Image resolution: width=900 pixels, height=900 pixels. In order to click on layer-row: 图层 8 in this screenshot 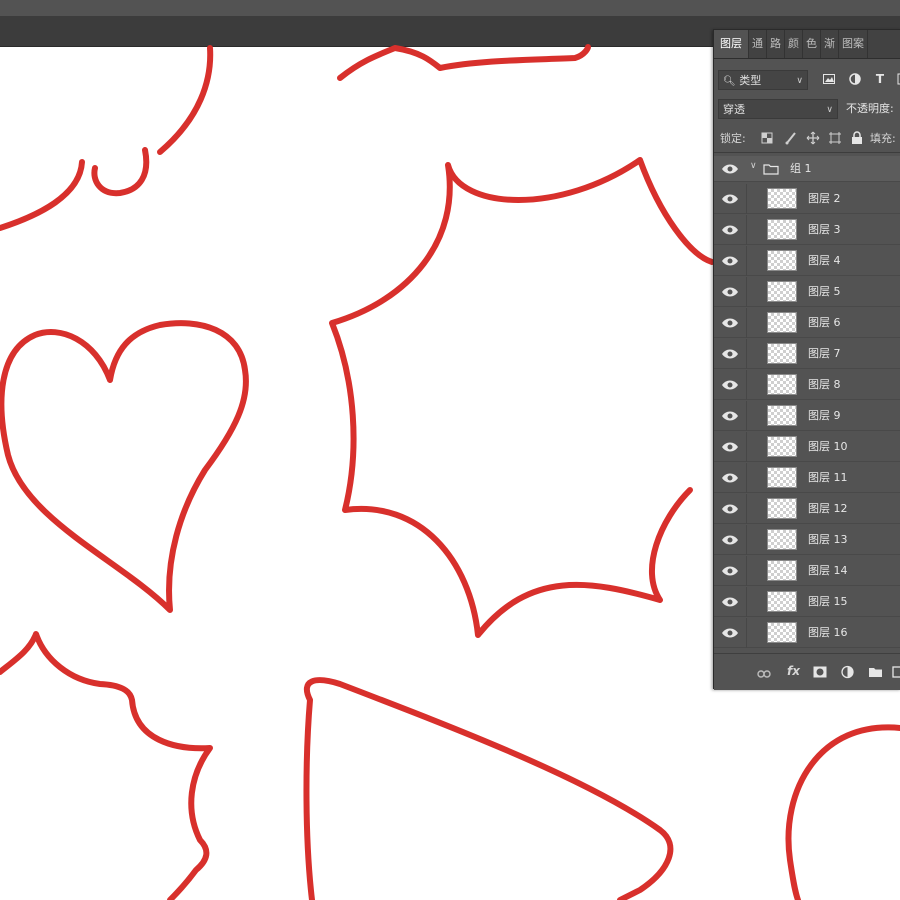, I will do `click(807, 385)`.